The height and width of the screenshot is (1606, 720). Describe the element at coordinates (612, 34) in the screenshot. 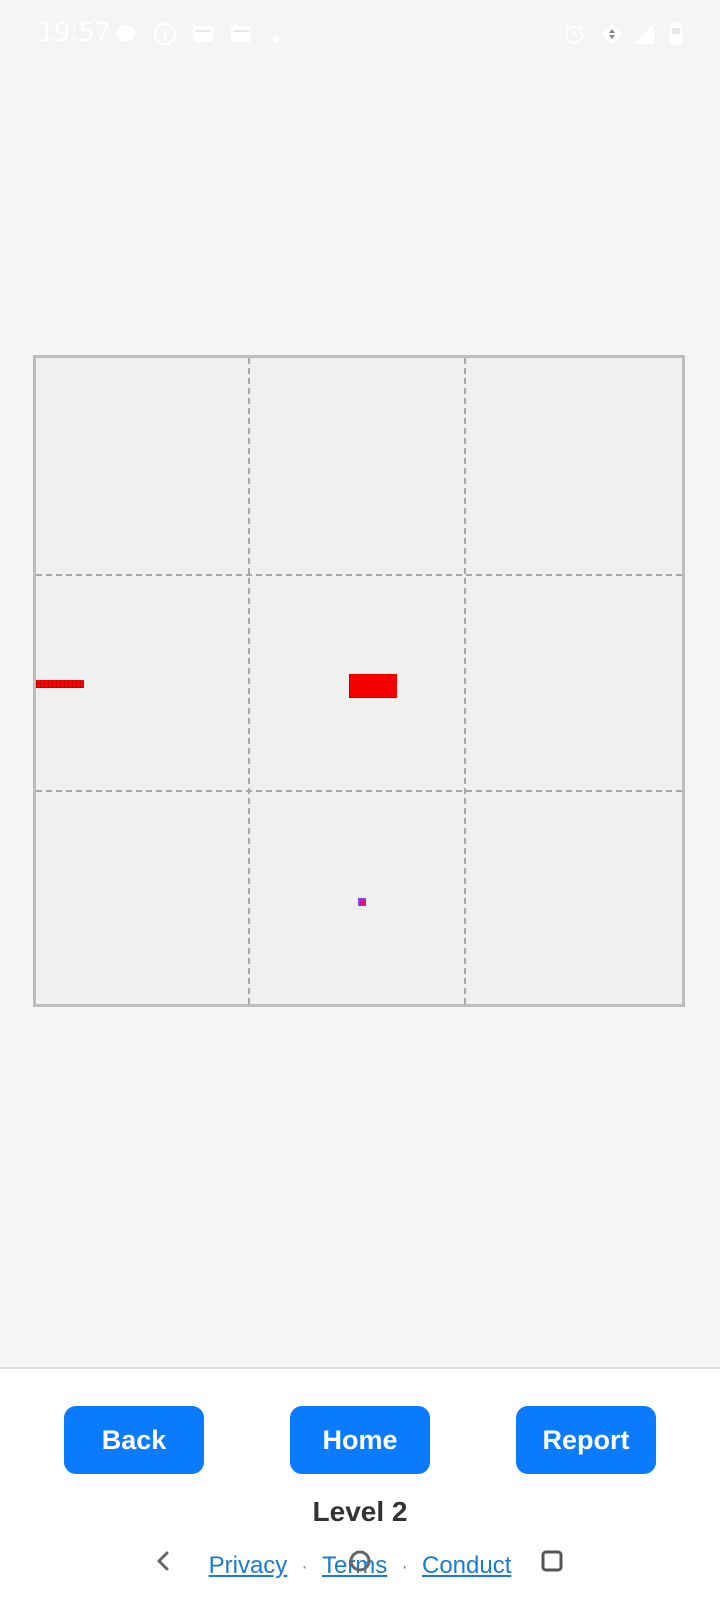

I see `data-transfer-icon` at that location.